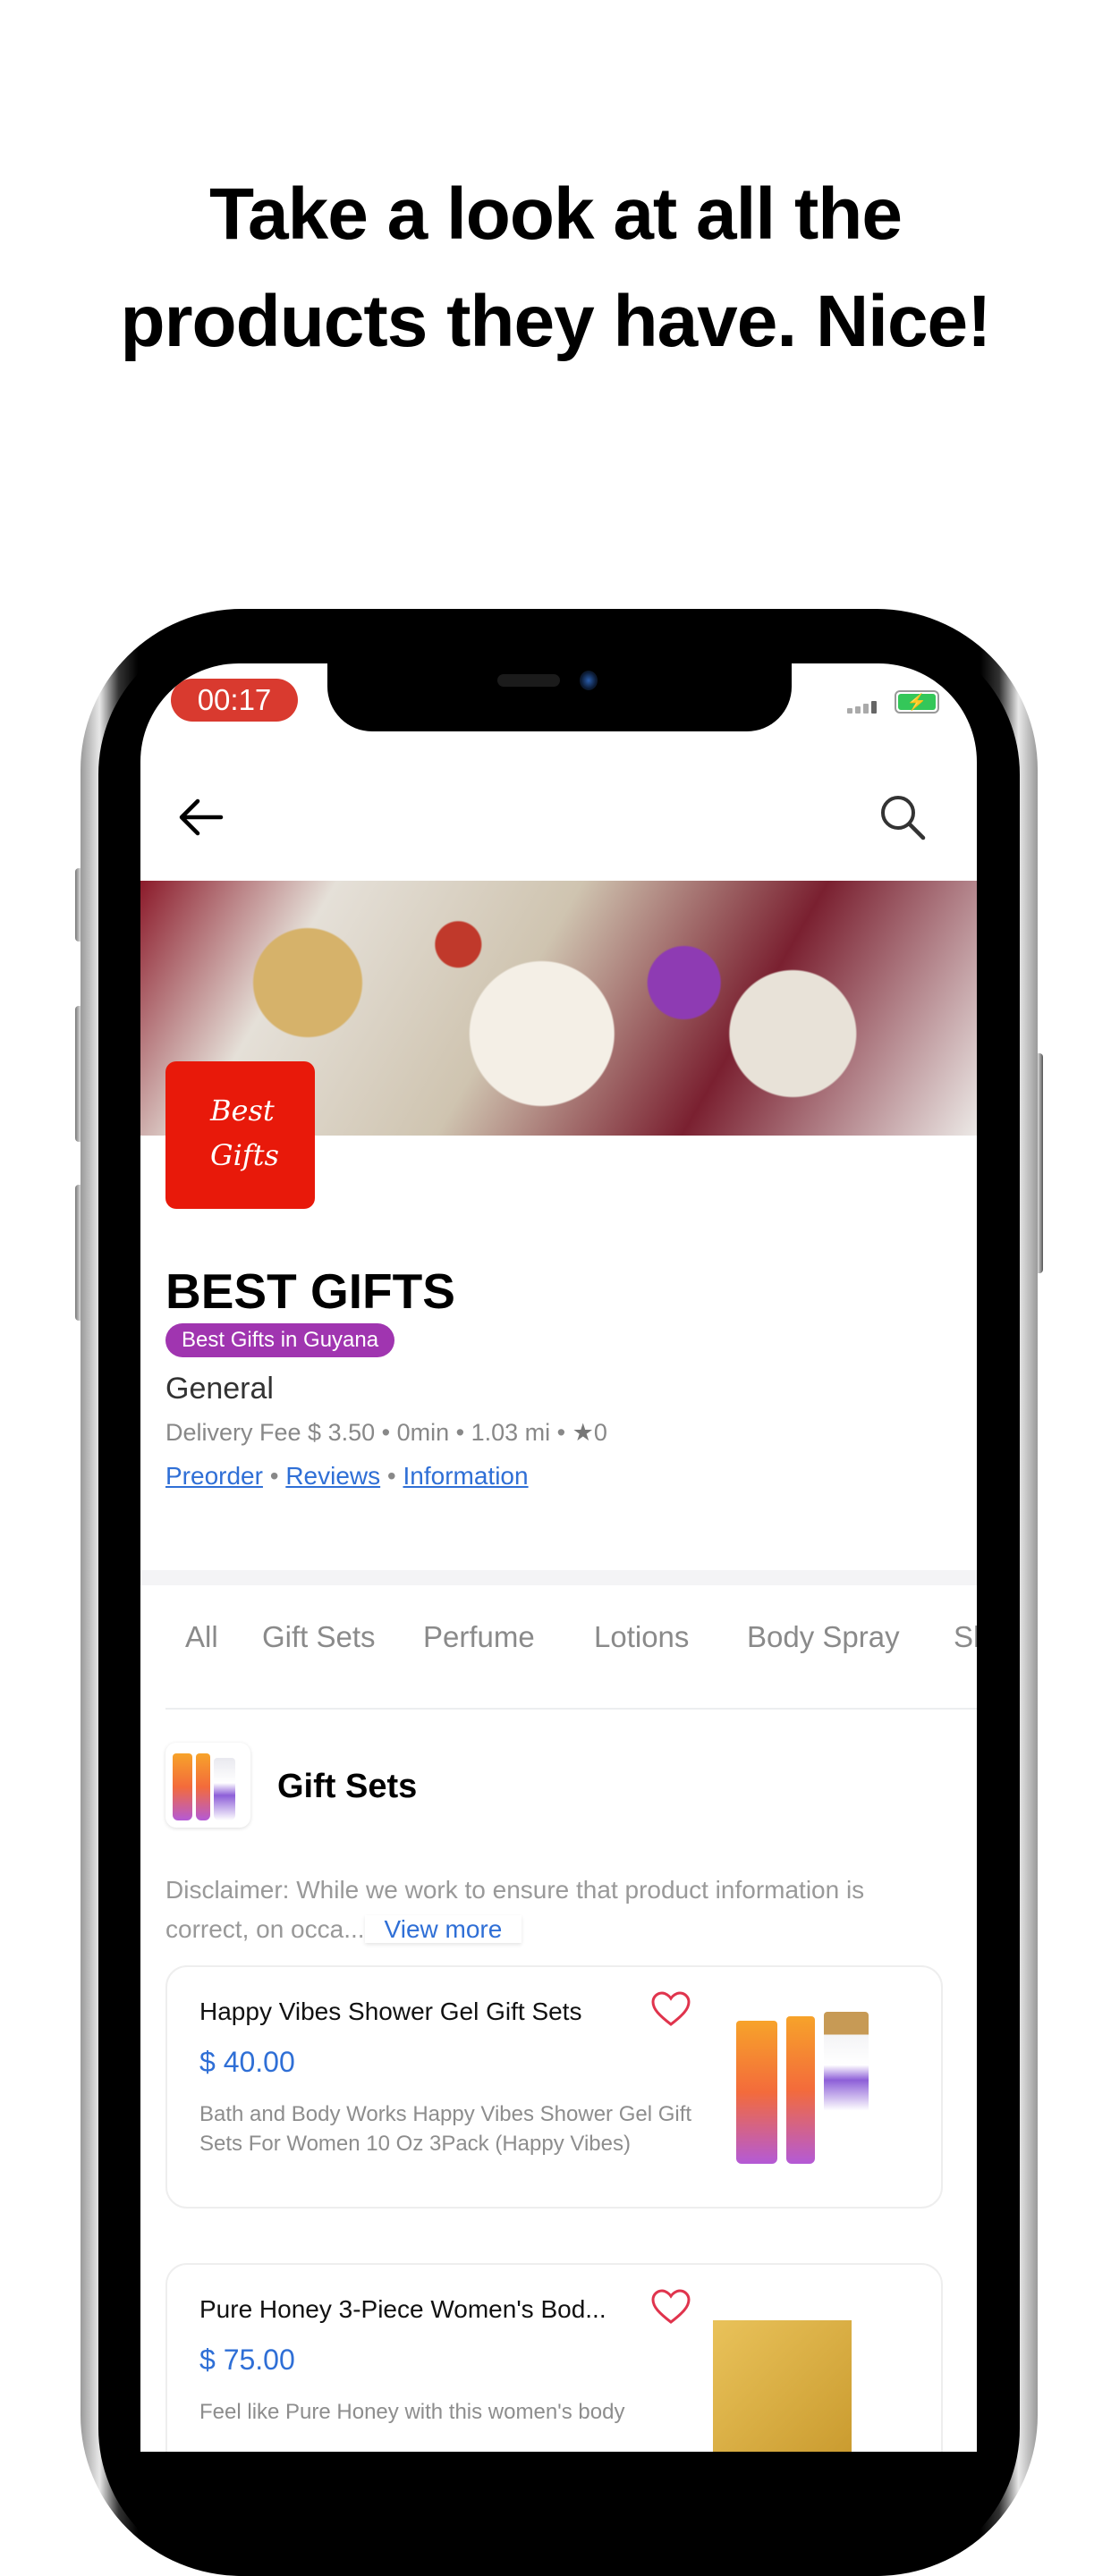 This screenshot has height=2576, width=1111. I want to click on rating: 0, so click(600, 1432).